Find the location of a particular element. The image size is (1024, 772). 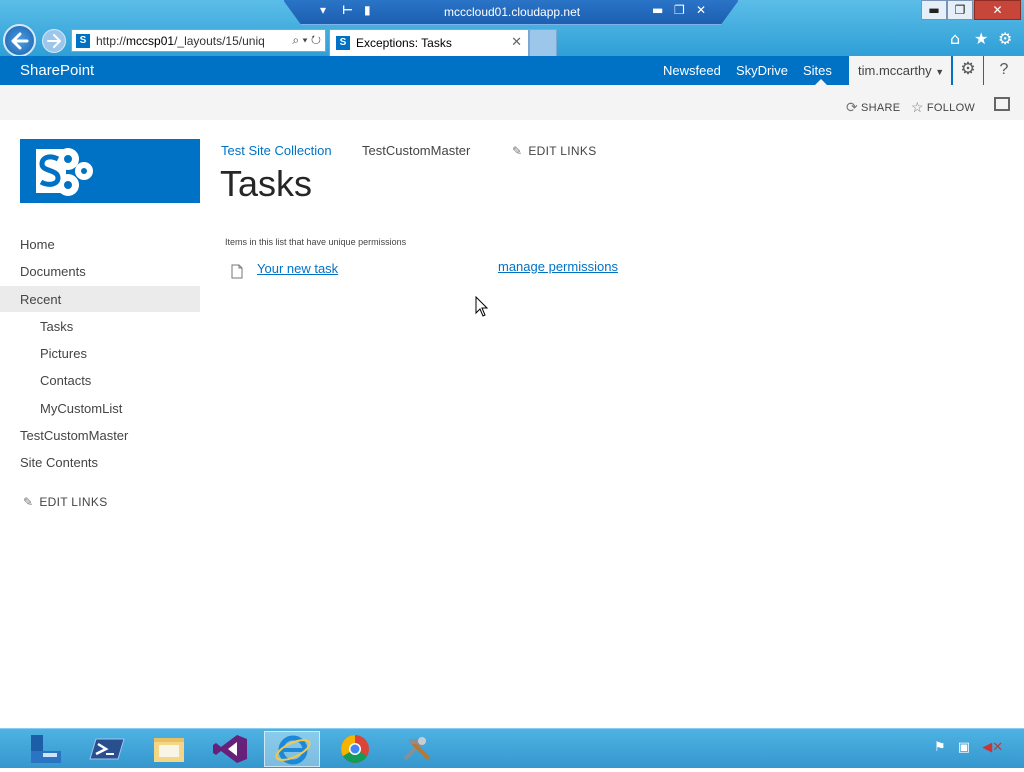

quicklaunch-home: Home is located at coordinates (37, 244).